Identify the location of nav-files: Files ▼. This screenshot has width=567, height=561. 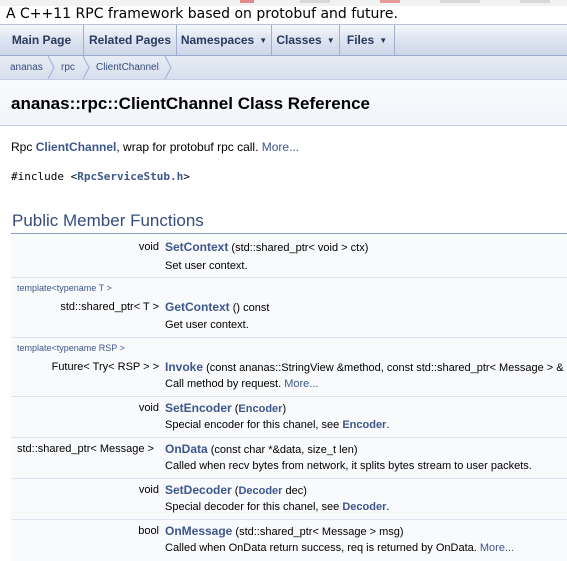
(367, 40).